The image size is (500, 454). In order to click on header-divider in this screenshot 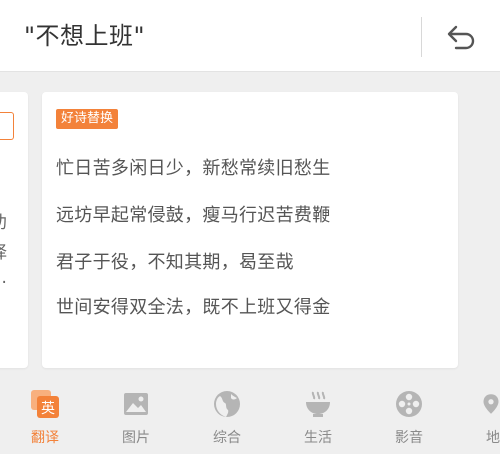, I will do `click(421, 37)`.